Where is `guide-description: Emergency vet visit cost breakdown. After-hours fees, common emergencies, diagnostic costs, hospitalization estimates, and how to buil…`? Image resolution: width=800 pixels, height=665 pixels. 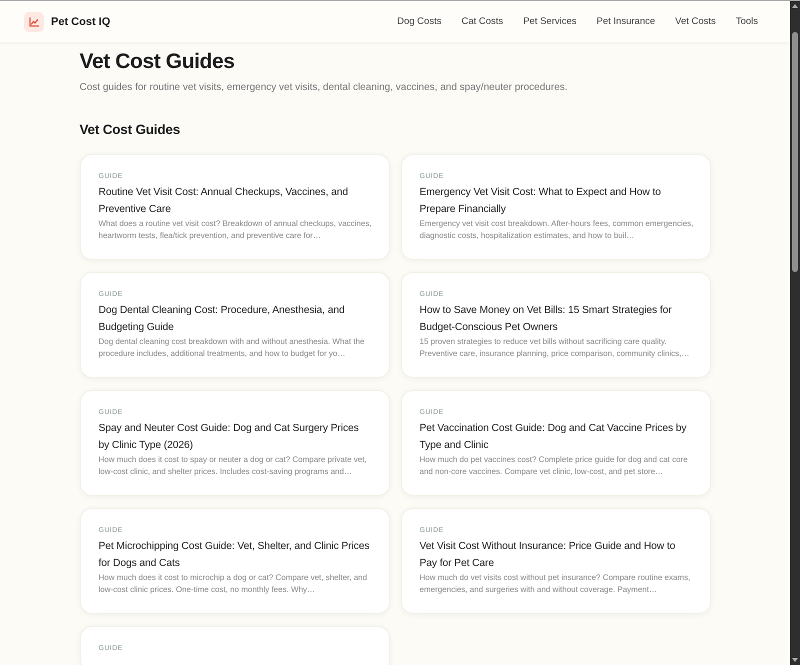 guide-description: Emergency vet visit cost breakdown. After-hours fees, common emergencies, diagnostic costs, hospitalization estimates, and how to buil… is located at coordinates (557, 230).